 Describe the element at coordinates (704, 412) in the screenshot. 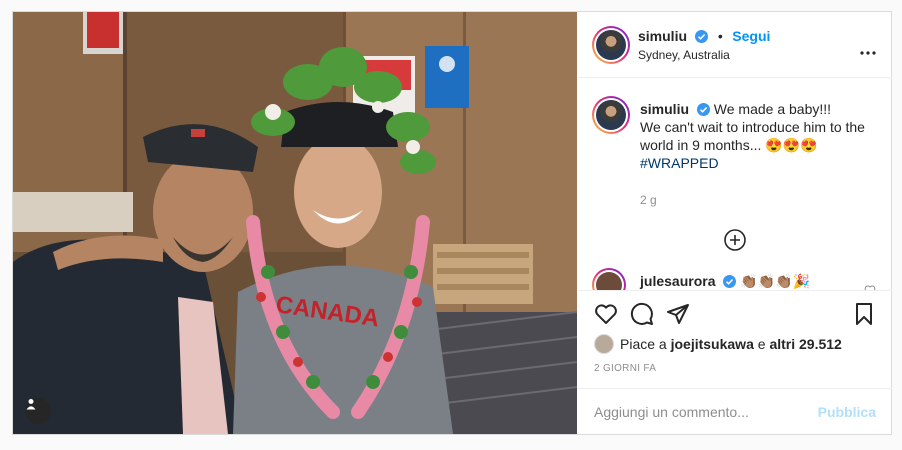

I see `comment-input` at that location.